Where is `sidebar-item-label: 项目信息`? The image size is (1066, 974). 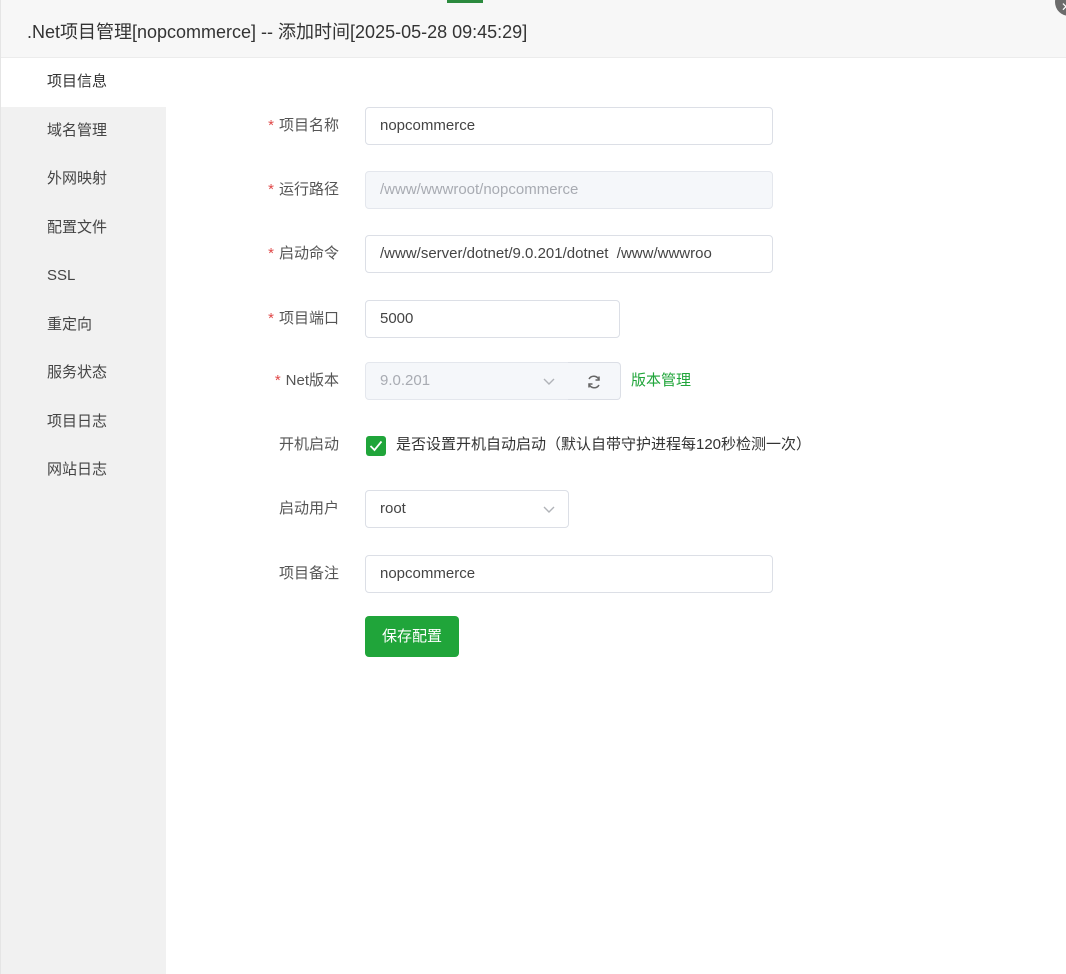 sidebar-item-label: 项目信息 is located at coordinates (77, 81).